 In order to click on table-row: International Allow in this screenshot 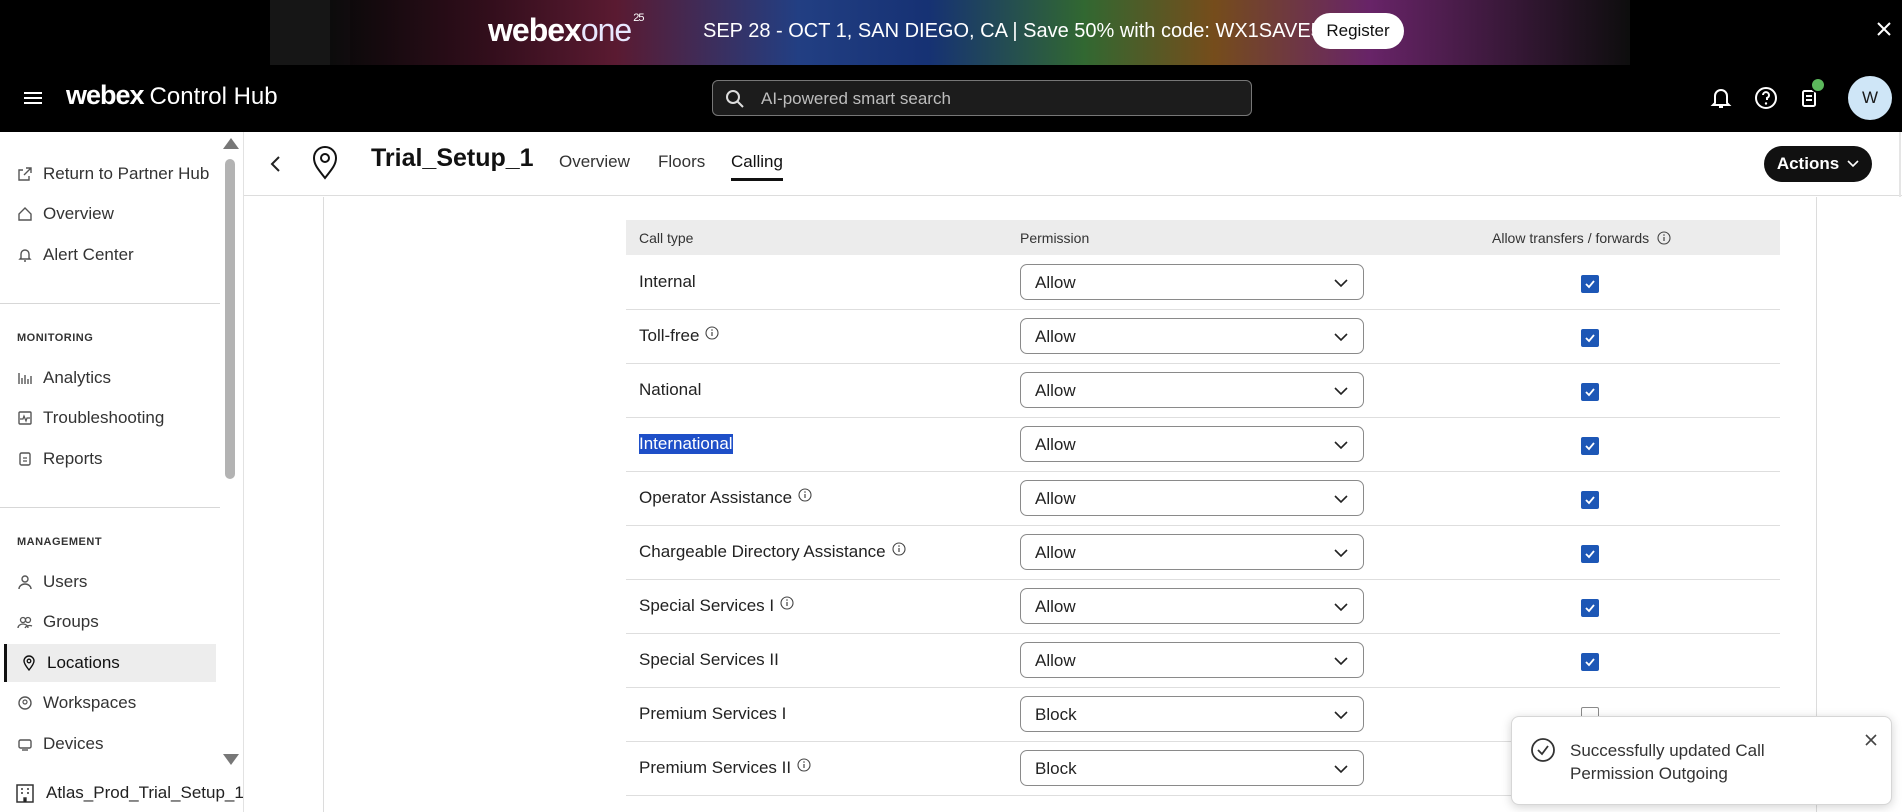, I will do `click(1203, 445)`.